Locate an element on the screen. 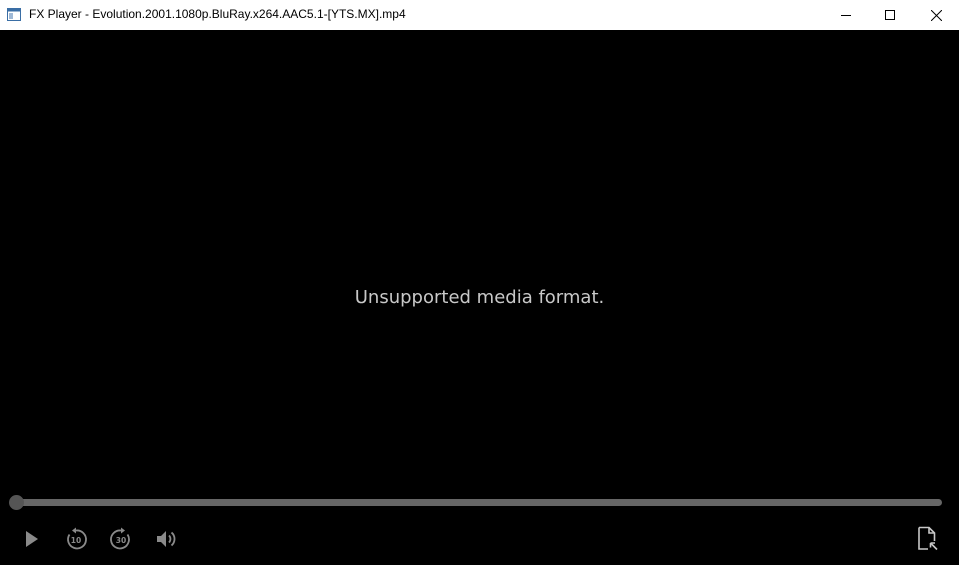 The image size is (959, 565). open-file-icon is located at coordinates (928, 538).